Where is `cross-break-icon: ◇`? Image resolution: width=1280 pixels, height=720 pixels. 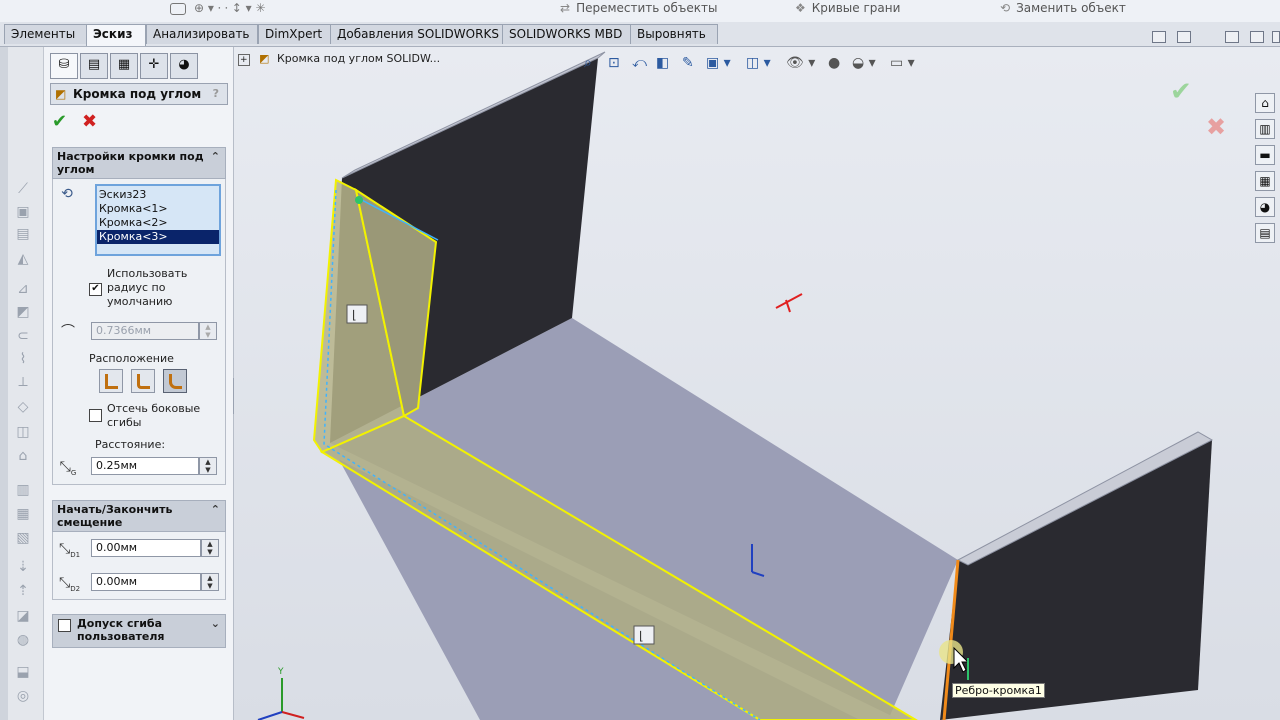 cross-break-icon: ◇ is located at coordinates (23, 407).